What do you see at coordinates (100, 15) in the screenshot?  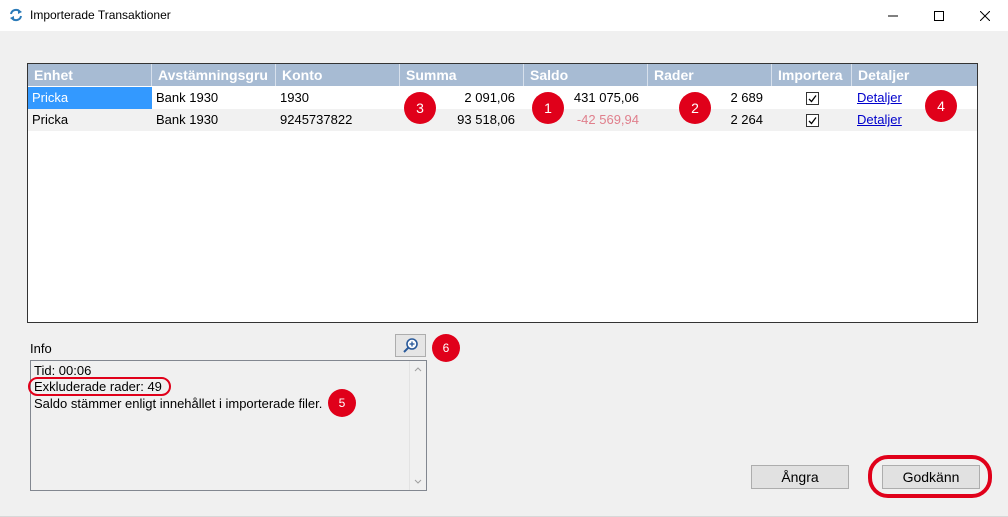 I see `window-title: Importerade Transaktioner` at bounding box center [100, 15].